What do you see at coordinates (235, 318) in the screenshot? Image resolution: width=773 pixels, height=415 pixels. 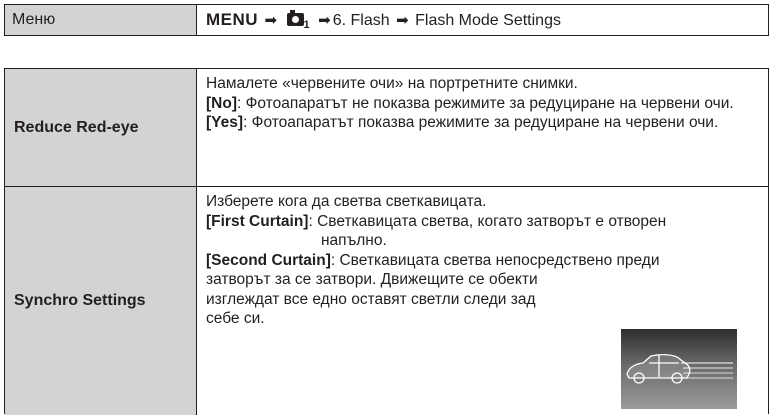 I see `description-line: себе си.` at bounding box center [235, 318].